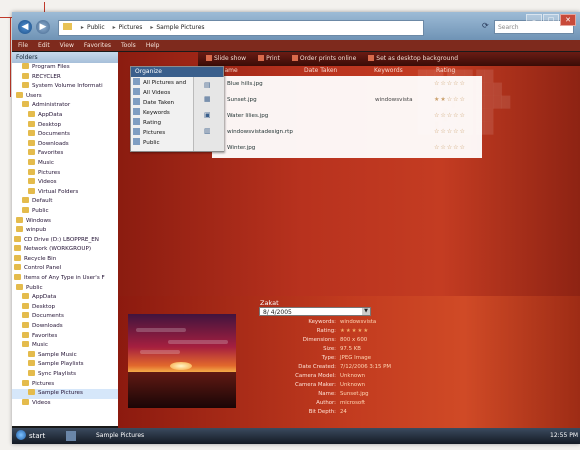 This screenshot has height=450, width=580. I want to click on rating-stars: ★★☆☆☆, so click(450, 100).